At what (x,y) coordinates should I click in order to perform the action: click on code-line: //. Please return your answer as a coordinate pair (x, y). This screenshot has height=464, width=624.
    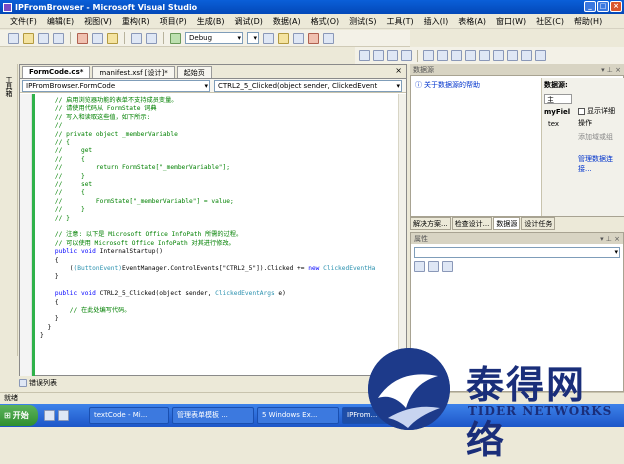
    Looking at the image, I should click on (51, 126).